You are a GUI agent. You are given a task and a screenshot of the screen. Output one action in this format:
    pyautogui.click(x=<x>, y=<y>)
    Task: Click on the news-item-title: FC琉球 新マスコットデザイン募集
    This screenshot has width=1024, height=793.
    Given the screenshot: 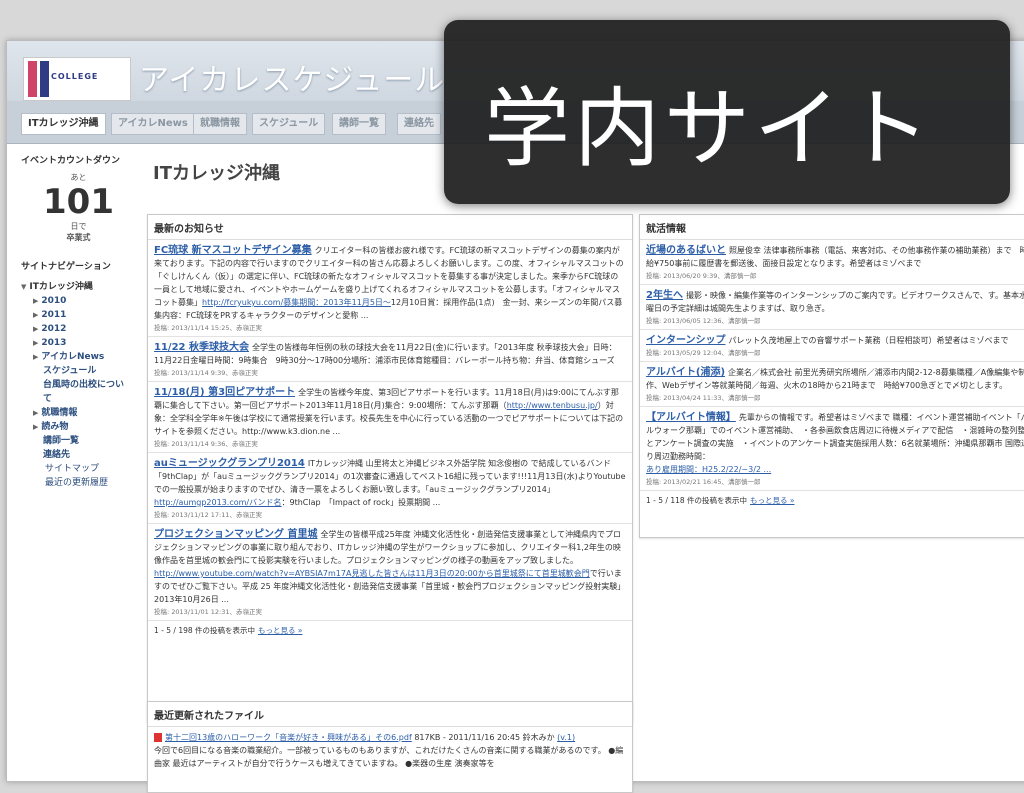 What is the action you would take?
    pyautogui.click(x=233, y=250)
    